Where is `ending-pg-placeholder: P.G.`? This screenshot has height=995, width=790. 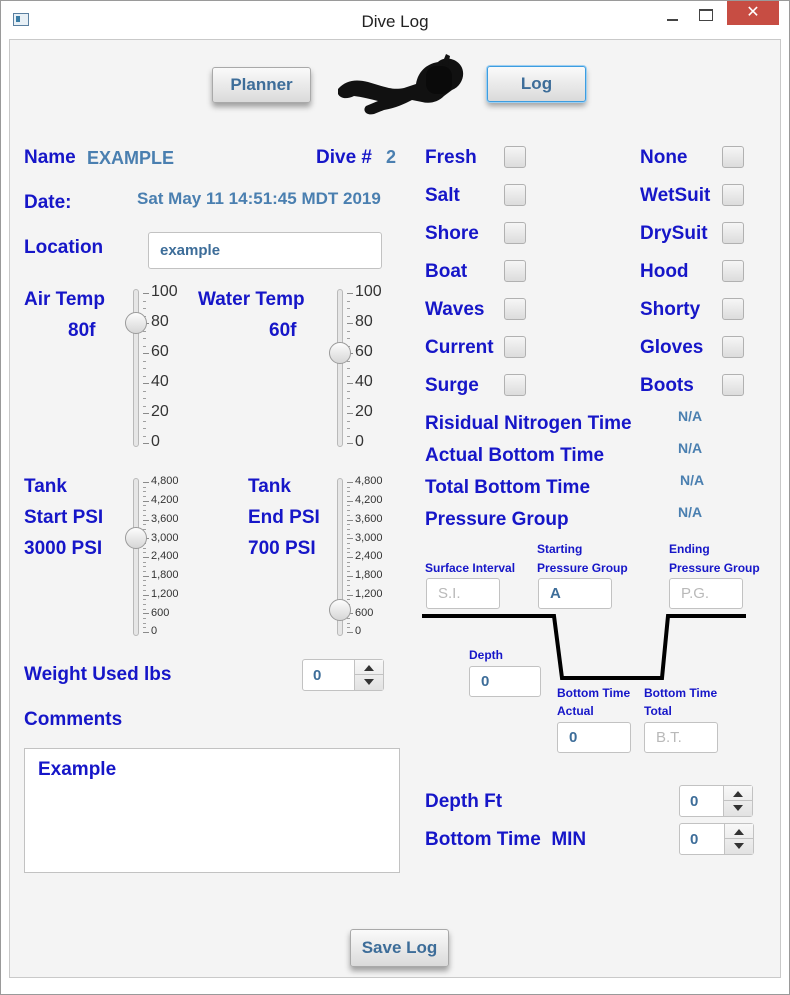
ending-pg-placeholder: P.G. is located at coordinates (695, 593).